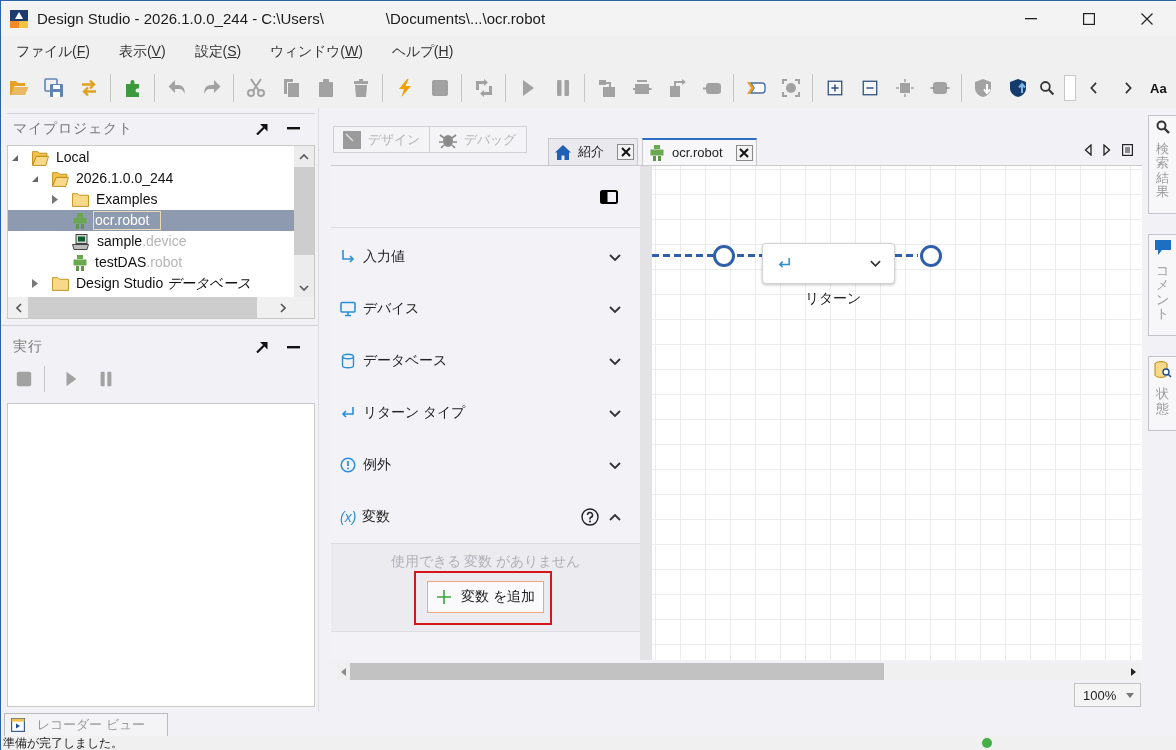 Image resolution: width=1176 pixels, height=750 pixels. I want to click on panel-title: マイプロジェクト, so click(73, 128).